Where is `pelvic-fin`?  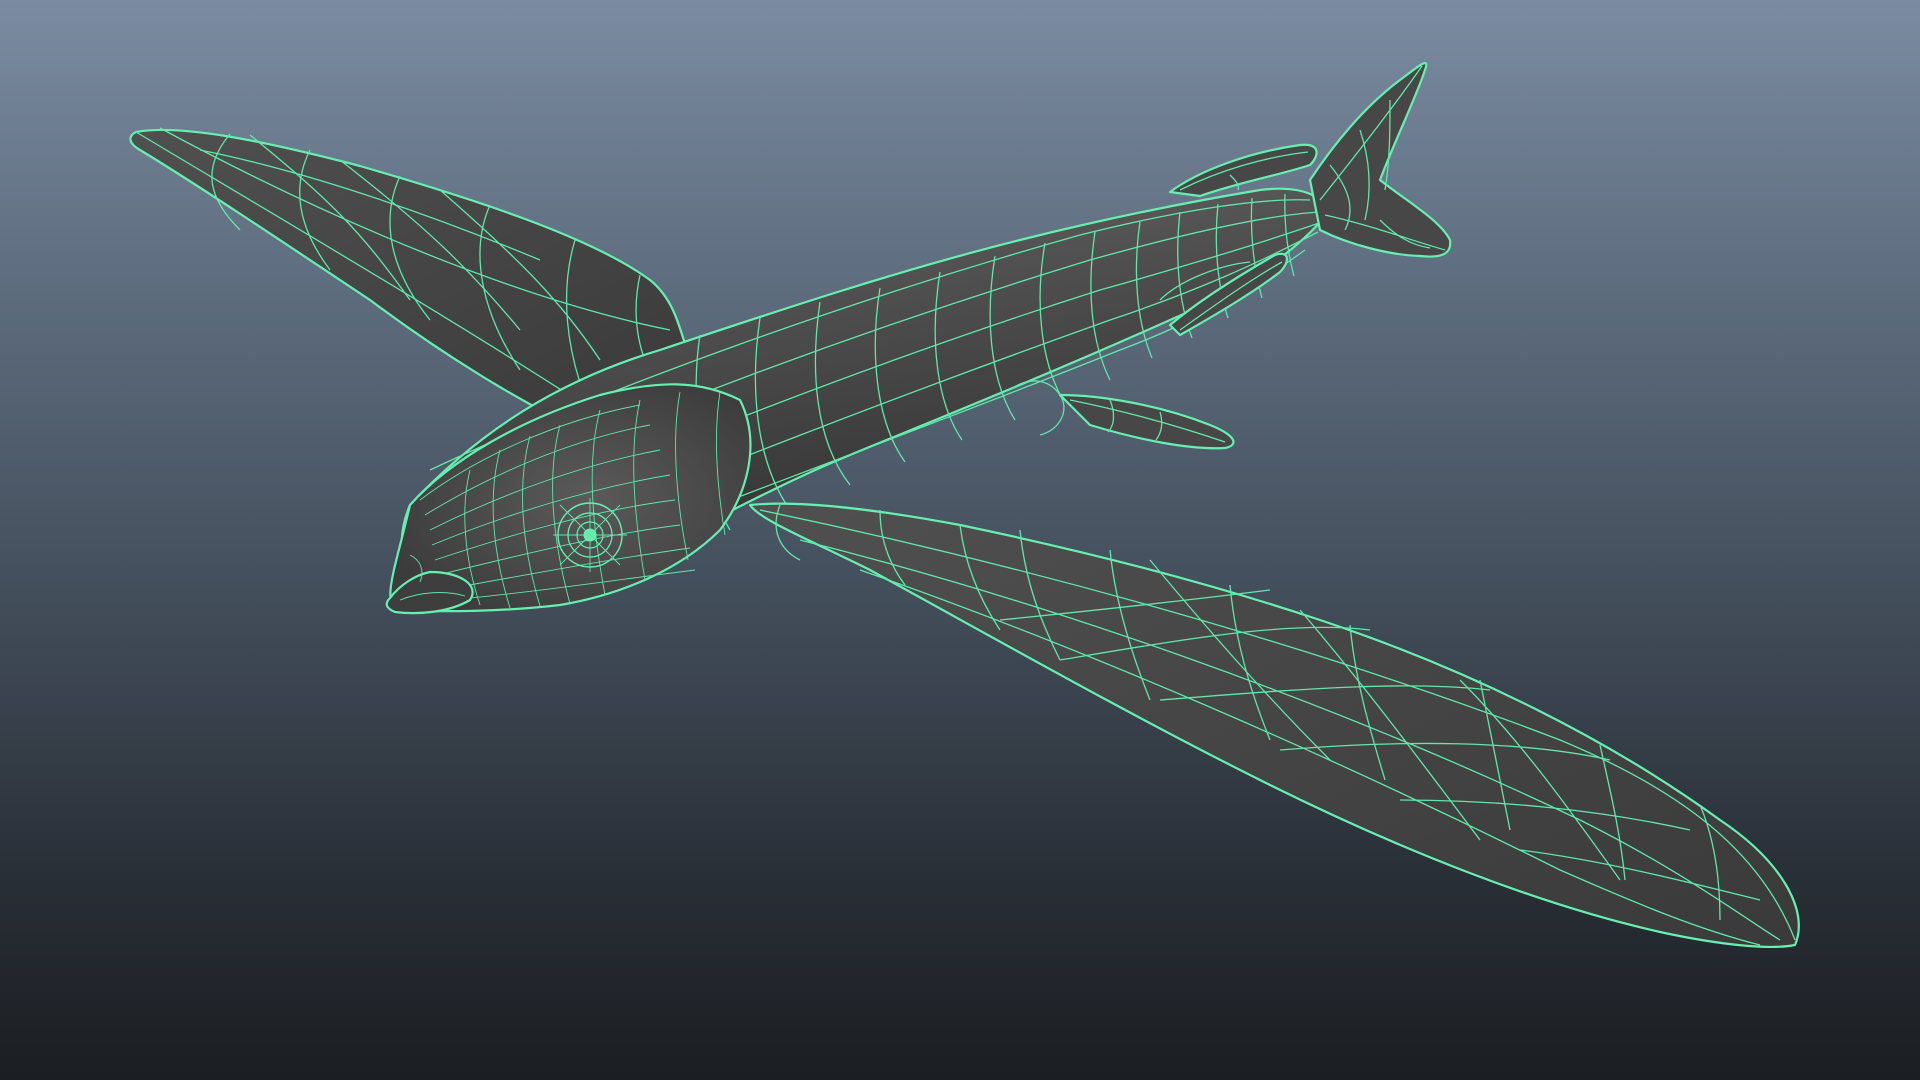 pelvic-fin is located at coordinates (1146, 421).